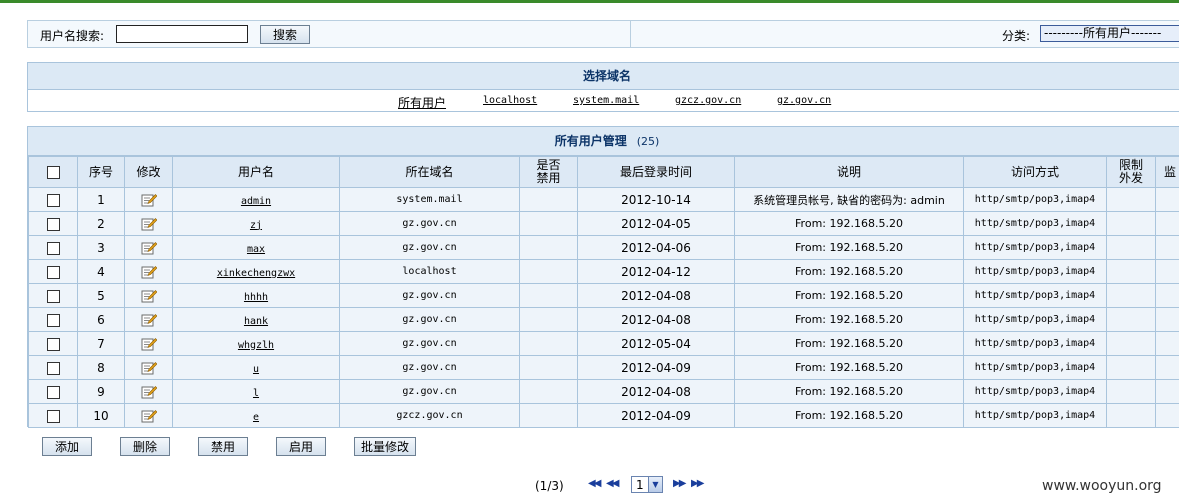  I want to click on domain-link-system-mail: system.mail, so click(606, 100).